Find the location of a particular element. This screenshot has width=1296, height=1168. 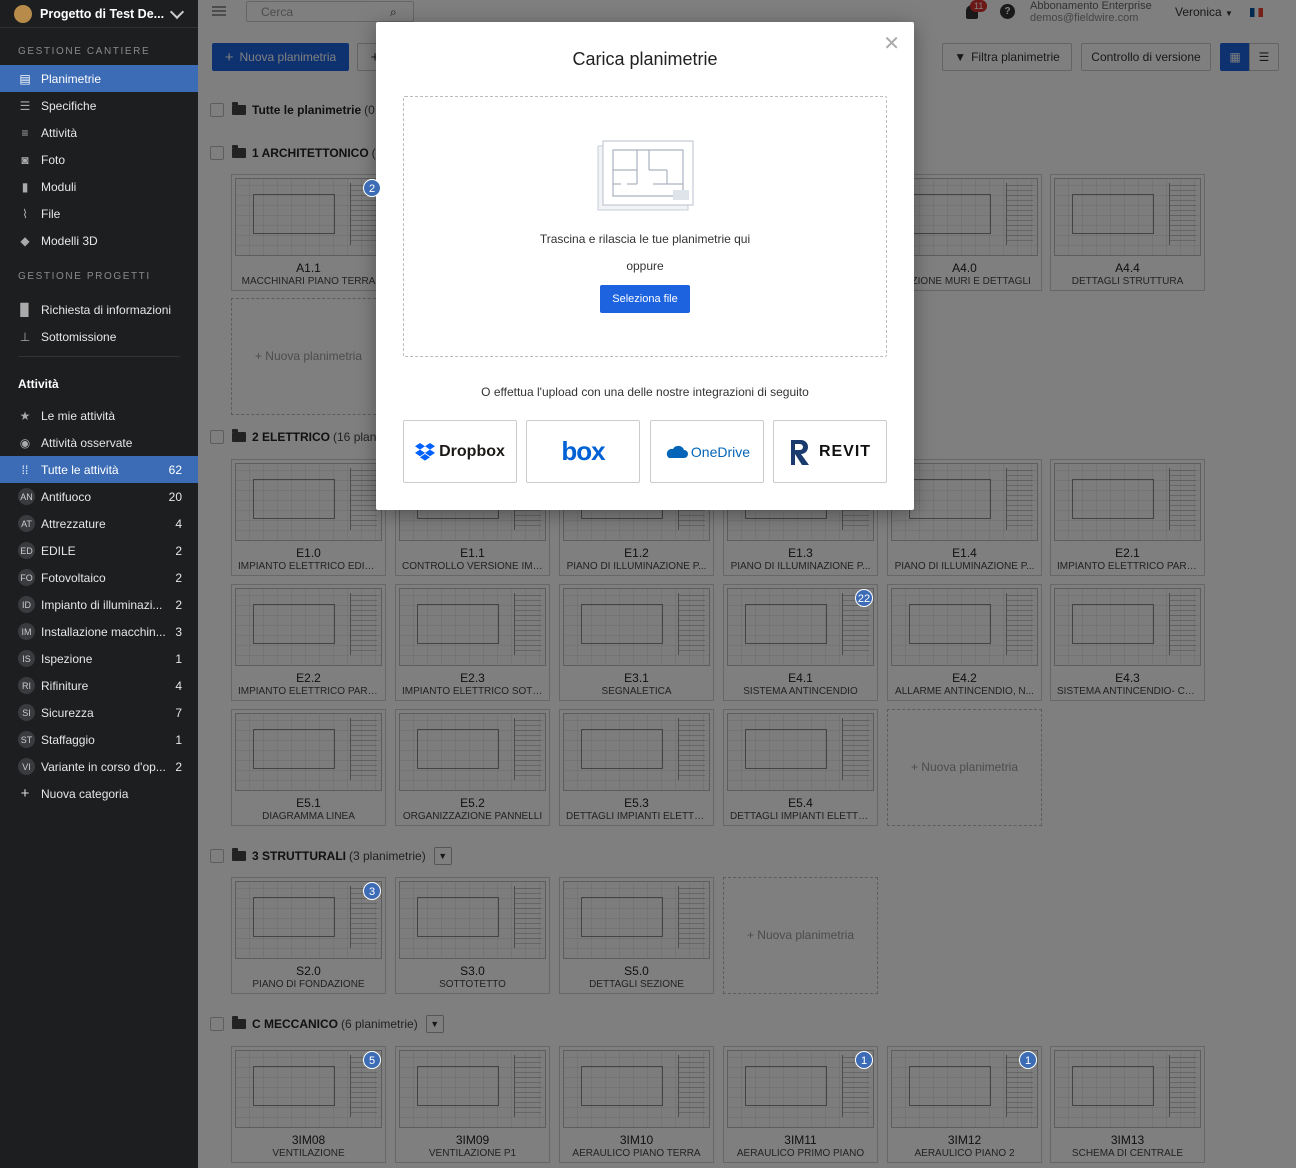

clipboard-icon: ▮ is located at coordinates (25, 186).